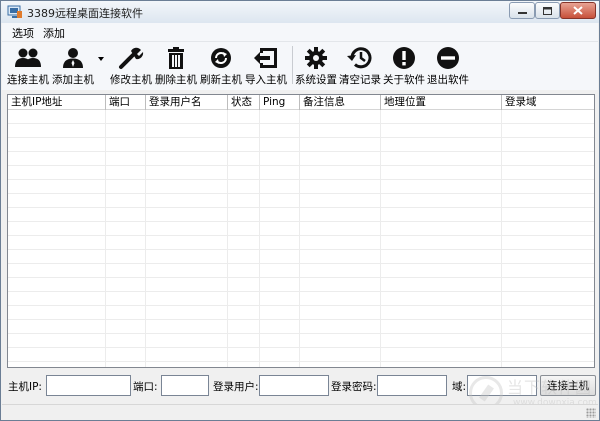 The width and height of the screenshot is (600, 421). What do you see at coordinates (57, 102) in the screenshot?
I see `col-host-ip: 主机IP地址` at bounding box center [57, 102].